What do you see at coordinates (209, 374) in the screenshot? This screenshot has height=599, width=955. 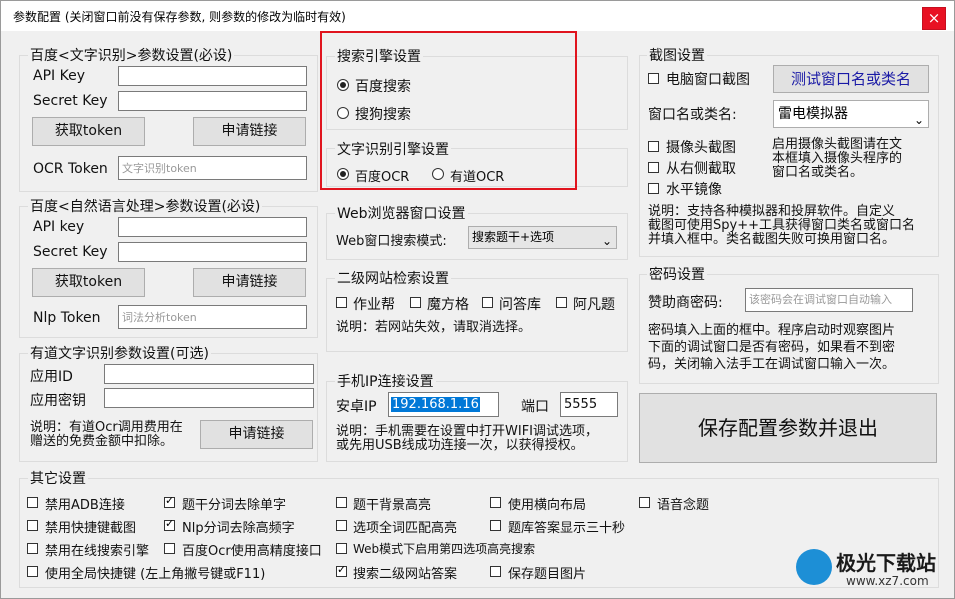 I see `youdao-app-id-input` at bounding box center [209, 374].